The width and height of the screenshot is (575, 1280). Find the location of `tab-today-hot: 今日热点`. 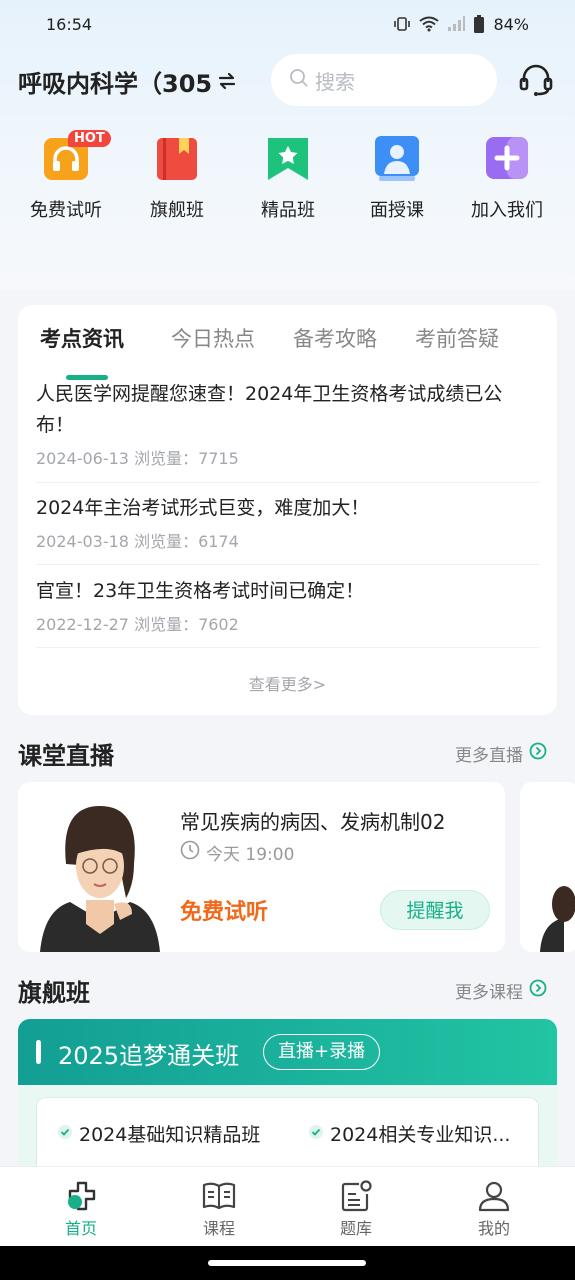

tab-today-hot: 今日热点 is located at coordinates (213, 338).